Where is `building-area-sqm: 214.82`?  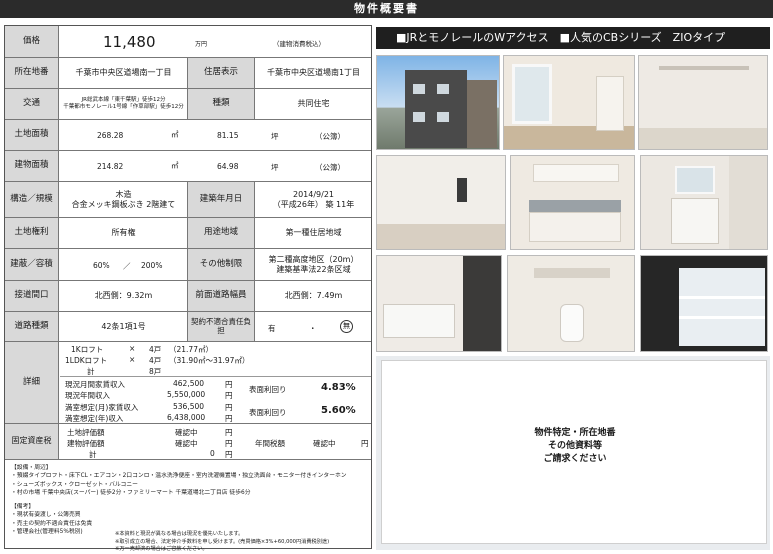
building-area-sqm: 214.82 is located at coordinates (110, 166).